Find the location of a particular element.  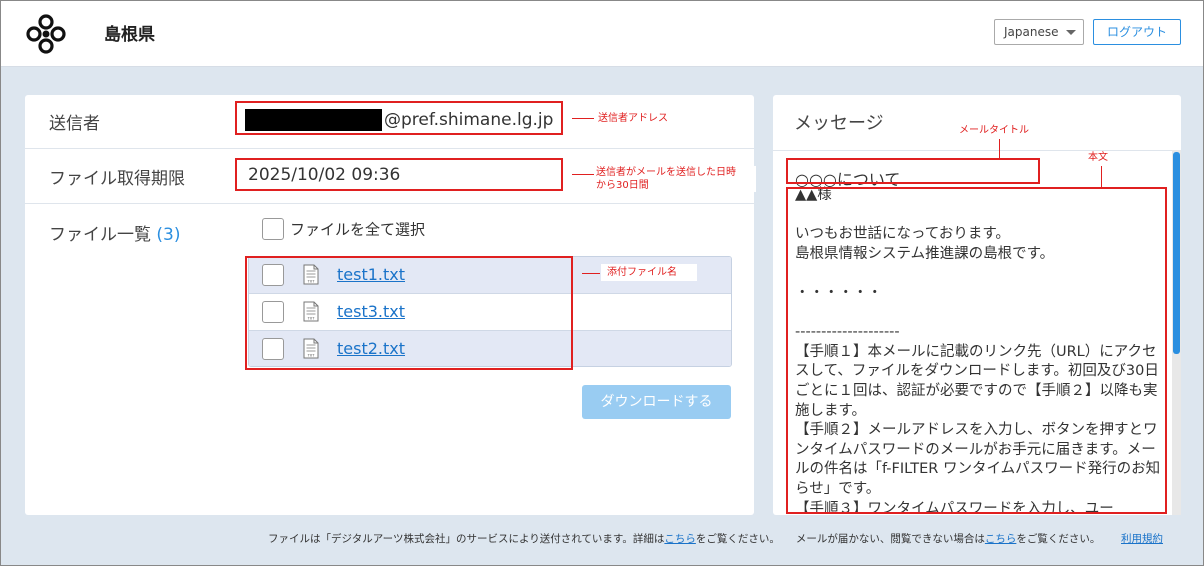

logout-button: ログアウト is located at coordinates (1137, 32).